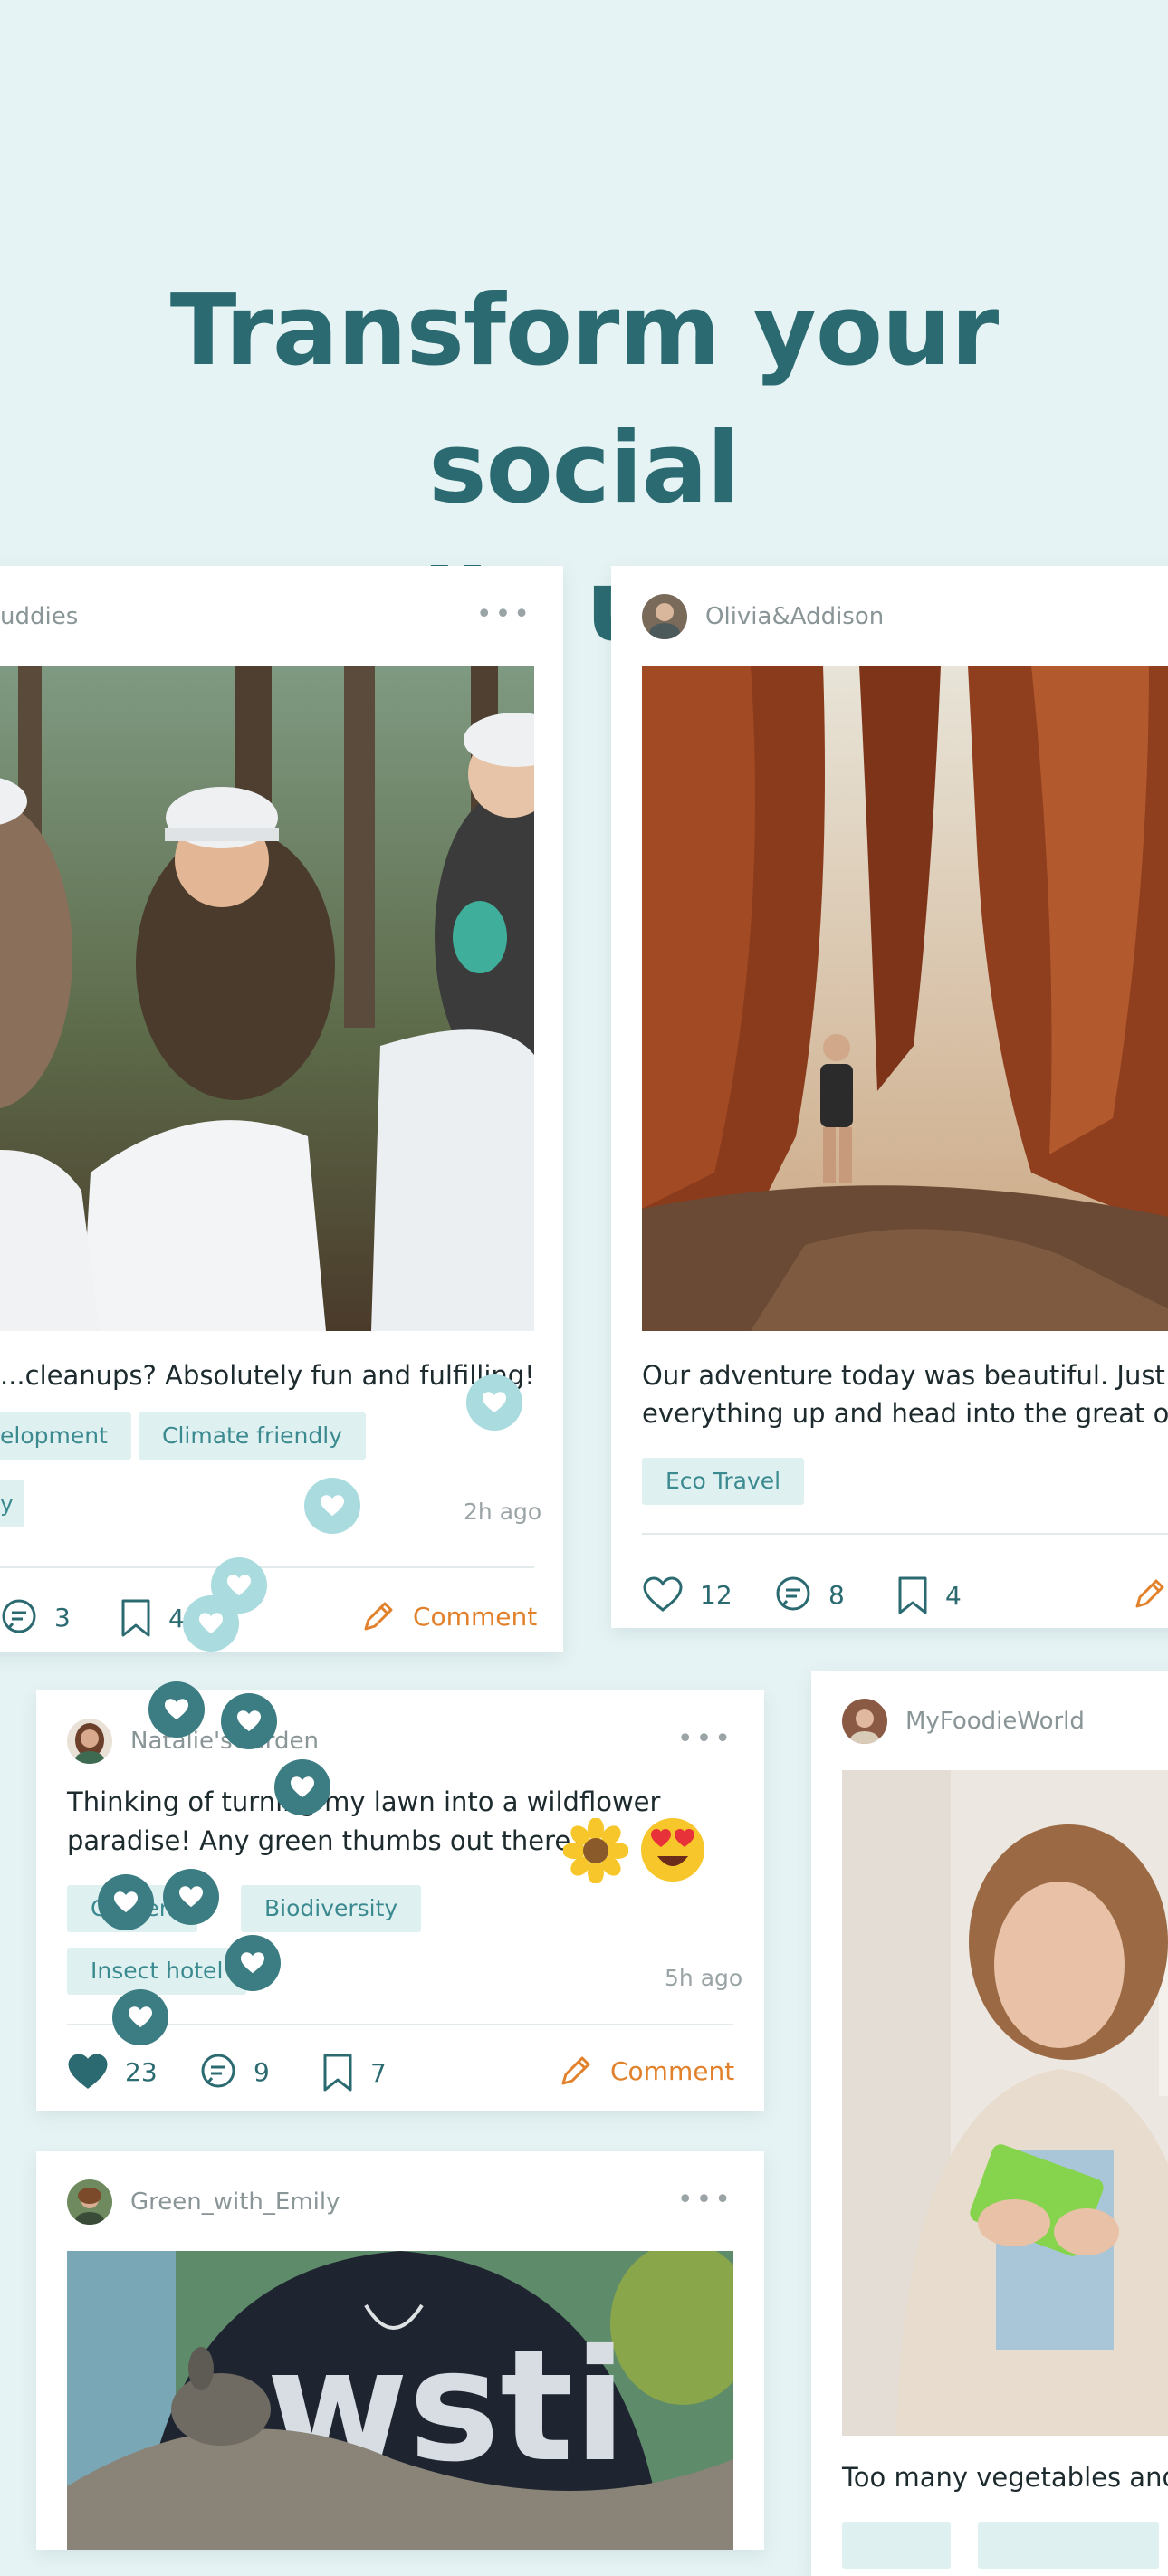 This screenshot has width=1168, height=2576. What do you see at coordinates (39, 616) in the screenshot?
I see `post-username: uddies` at bounding box center [39, 616].